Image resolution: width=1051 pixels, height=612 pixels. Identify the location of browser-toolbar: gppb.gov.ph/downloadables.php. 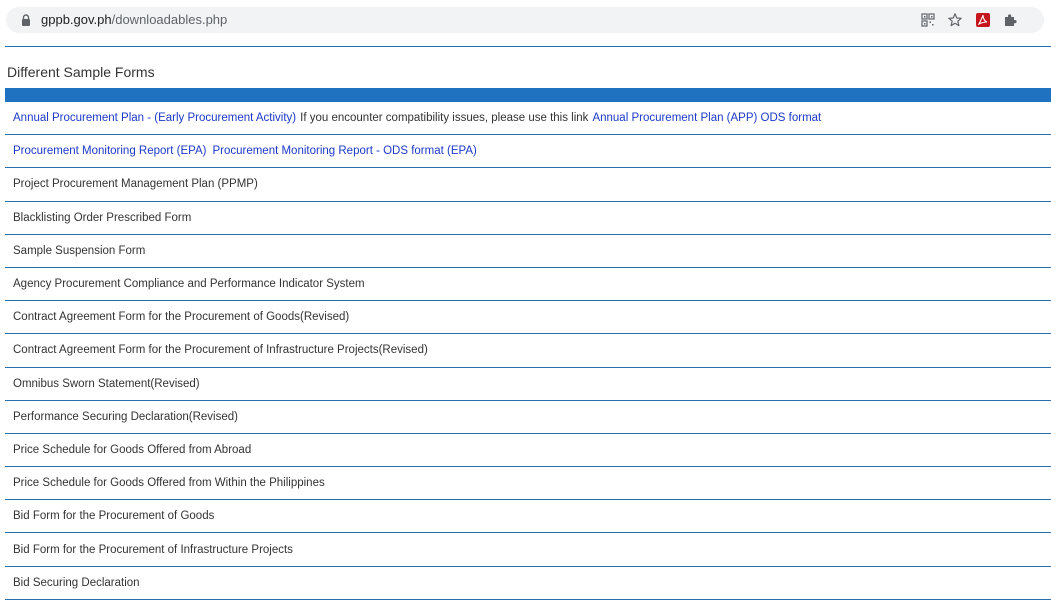
(525, 20).